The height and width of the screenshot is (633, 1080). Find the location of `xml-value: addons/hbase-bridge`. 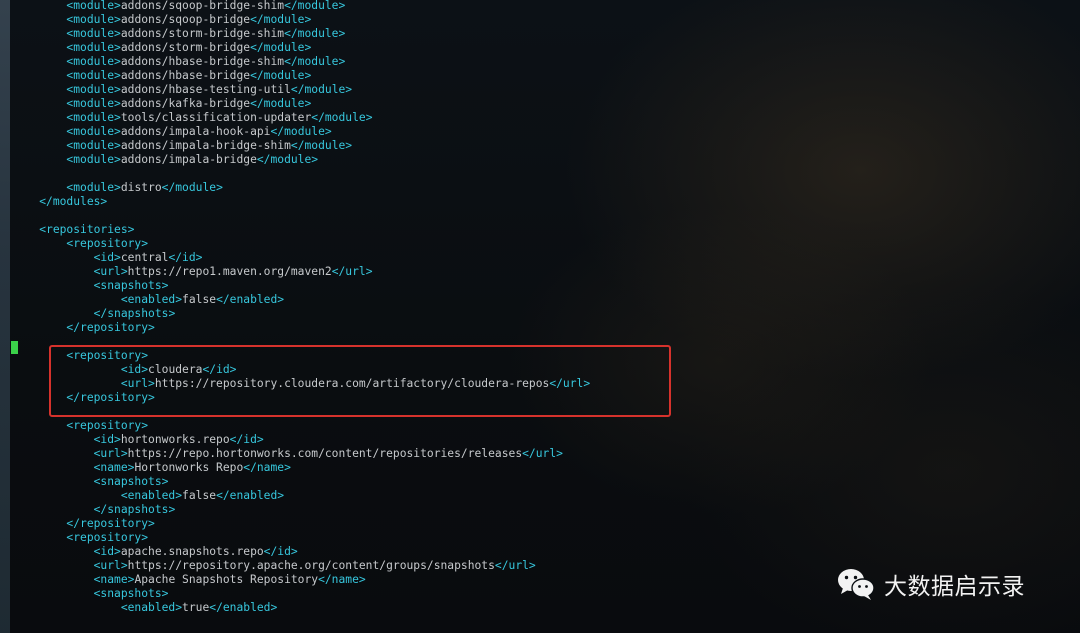

xml-value: addons/hbase-bridge is located at coordinates (185, 75).